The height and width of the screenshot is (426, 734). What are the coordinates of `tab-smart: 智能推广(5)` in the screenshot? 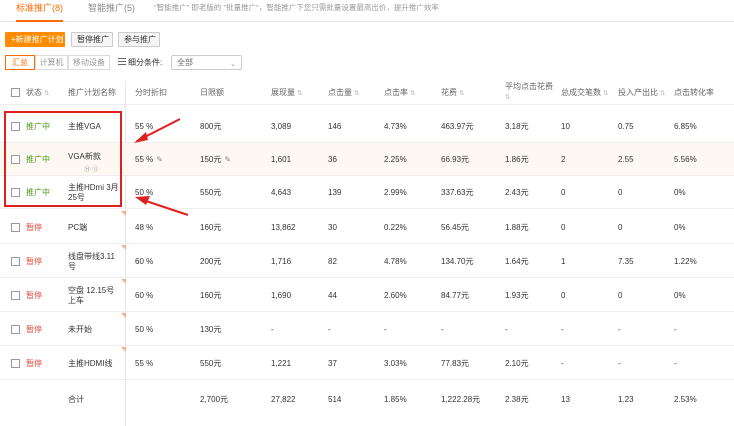 It's located at (111, 11).